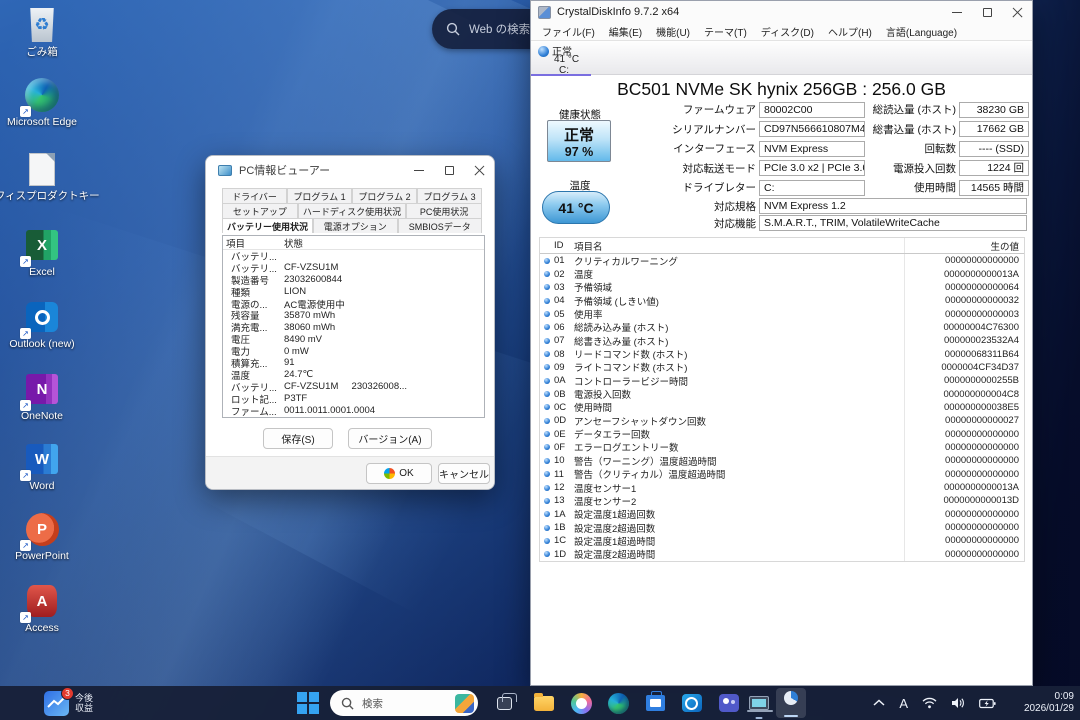  I want to click on smart-row: 0F エラーログエントリー数 00000000000000, so click(782, 447).